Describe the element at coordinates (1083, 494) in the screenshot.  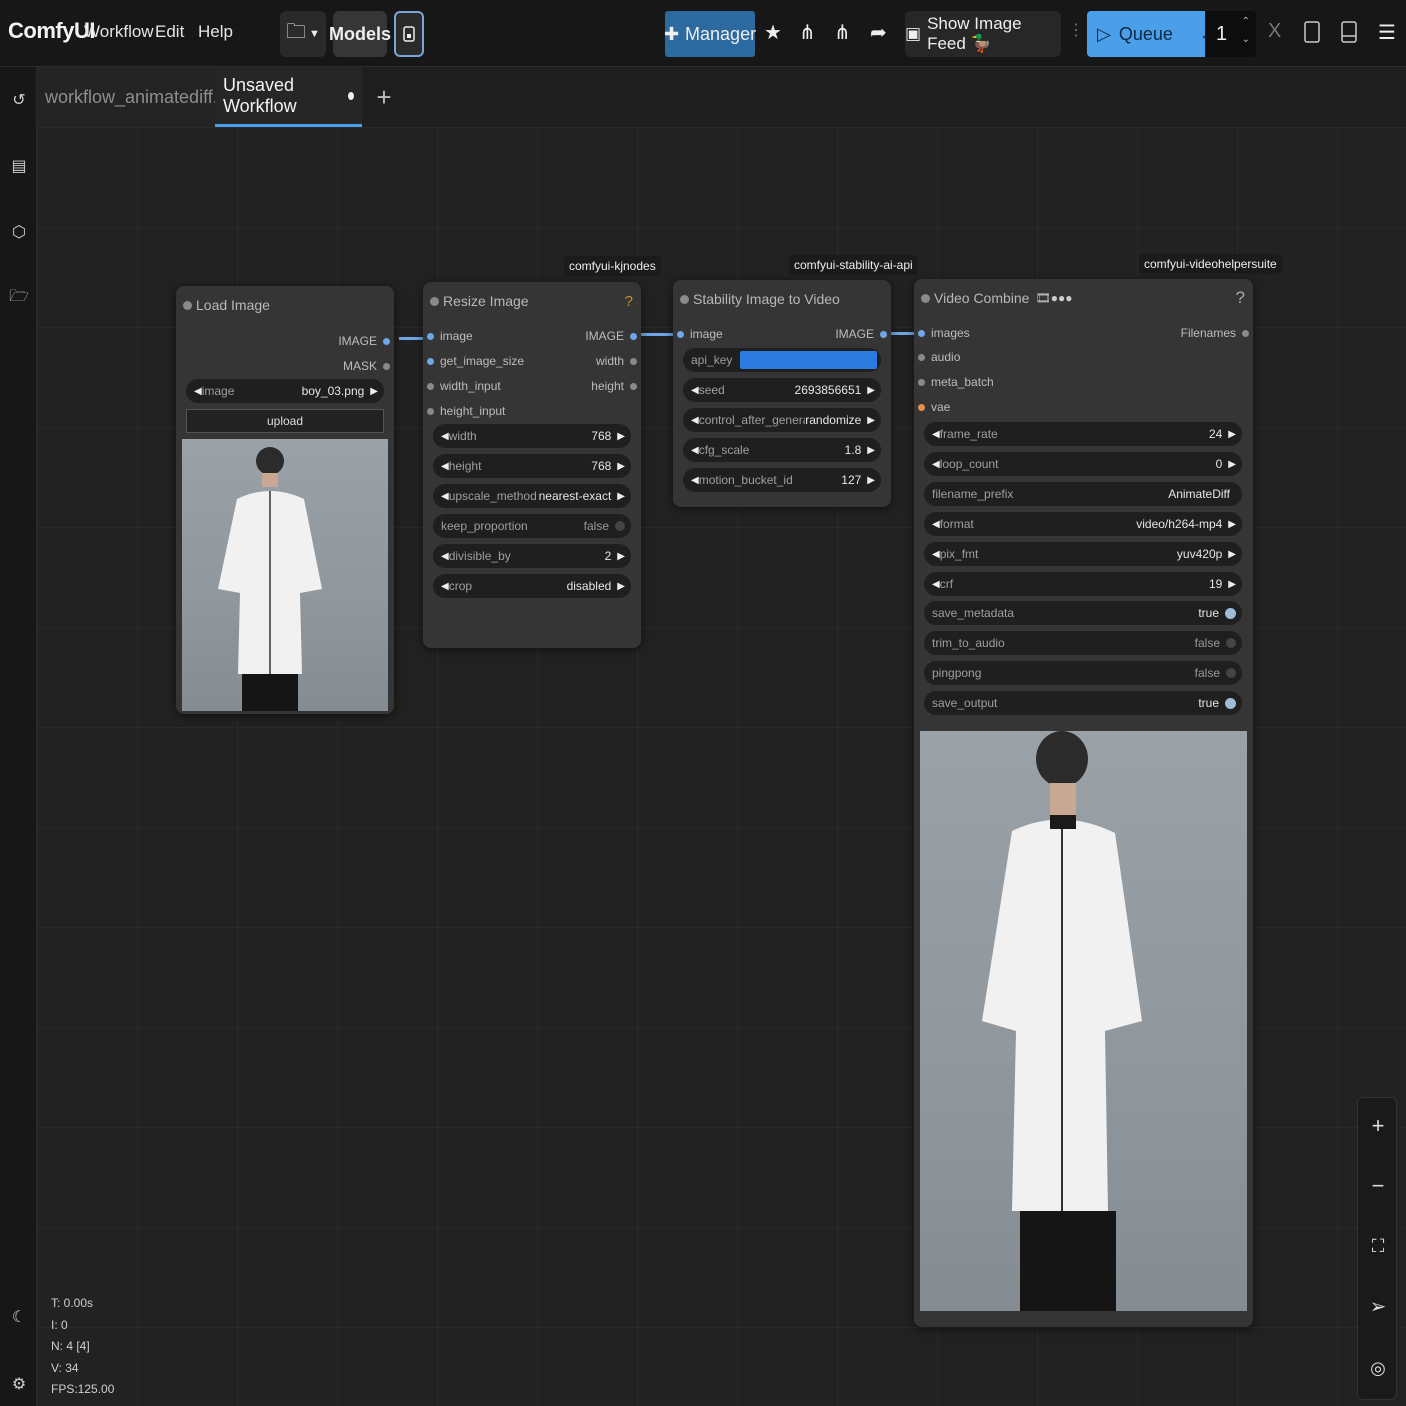
I see `widget-filename-prefix: filename_prefix AnimateDiff` at that location.